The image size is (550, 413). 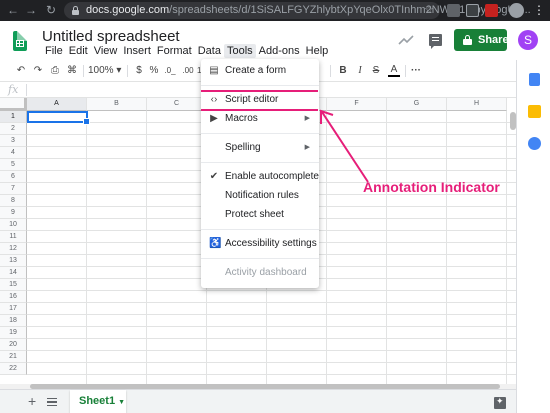 I want to click on column-header: G, so click(x=417, y=104).